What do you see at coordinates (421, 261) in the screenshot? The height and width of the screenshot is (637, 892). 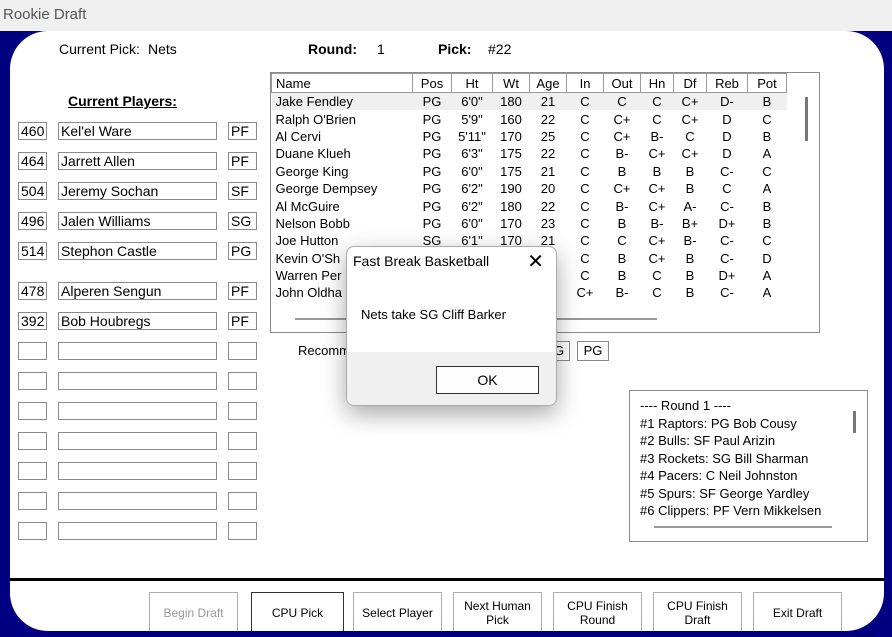 I see `dialog-title: Fast Break Basketball` at bounding box center [421, 261].